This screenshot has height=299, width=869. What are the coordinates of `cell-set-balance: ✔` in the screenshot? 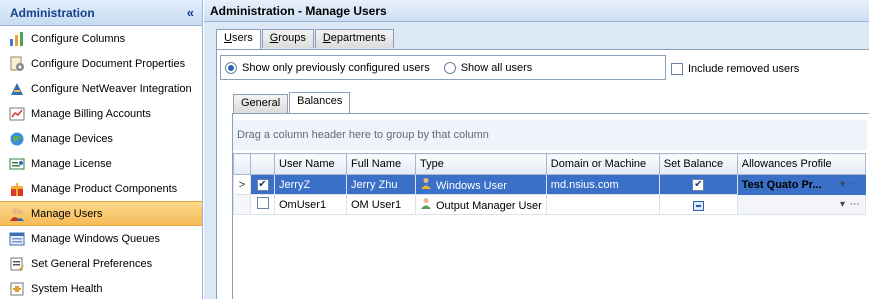 It's located at (698, 184).